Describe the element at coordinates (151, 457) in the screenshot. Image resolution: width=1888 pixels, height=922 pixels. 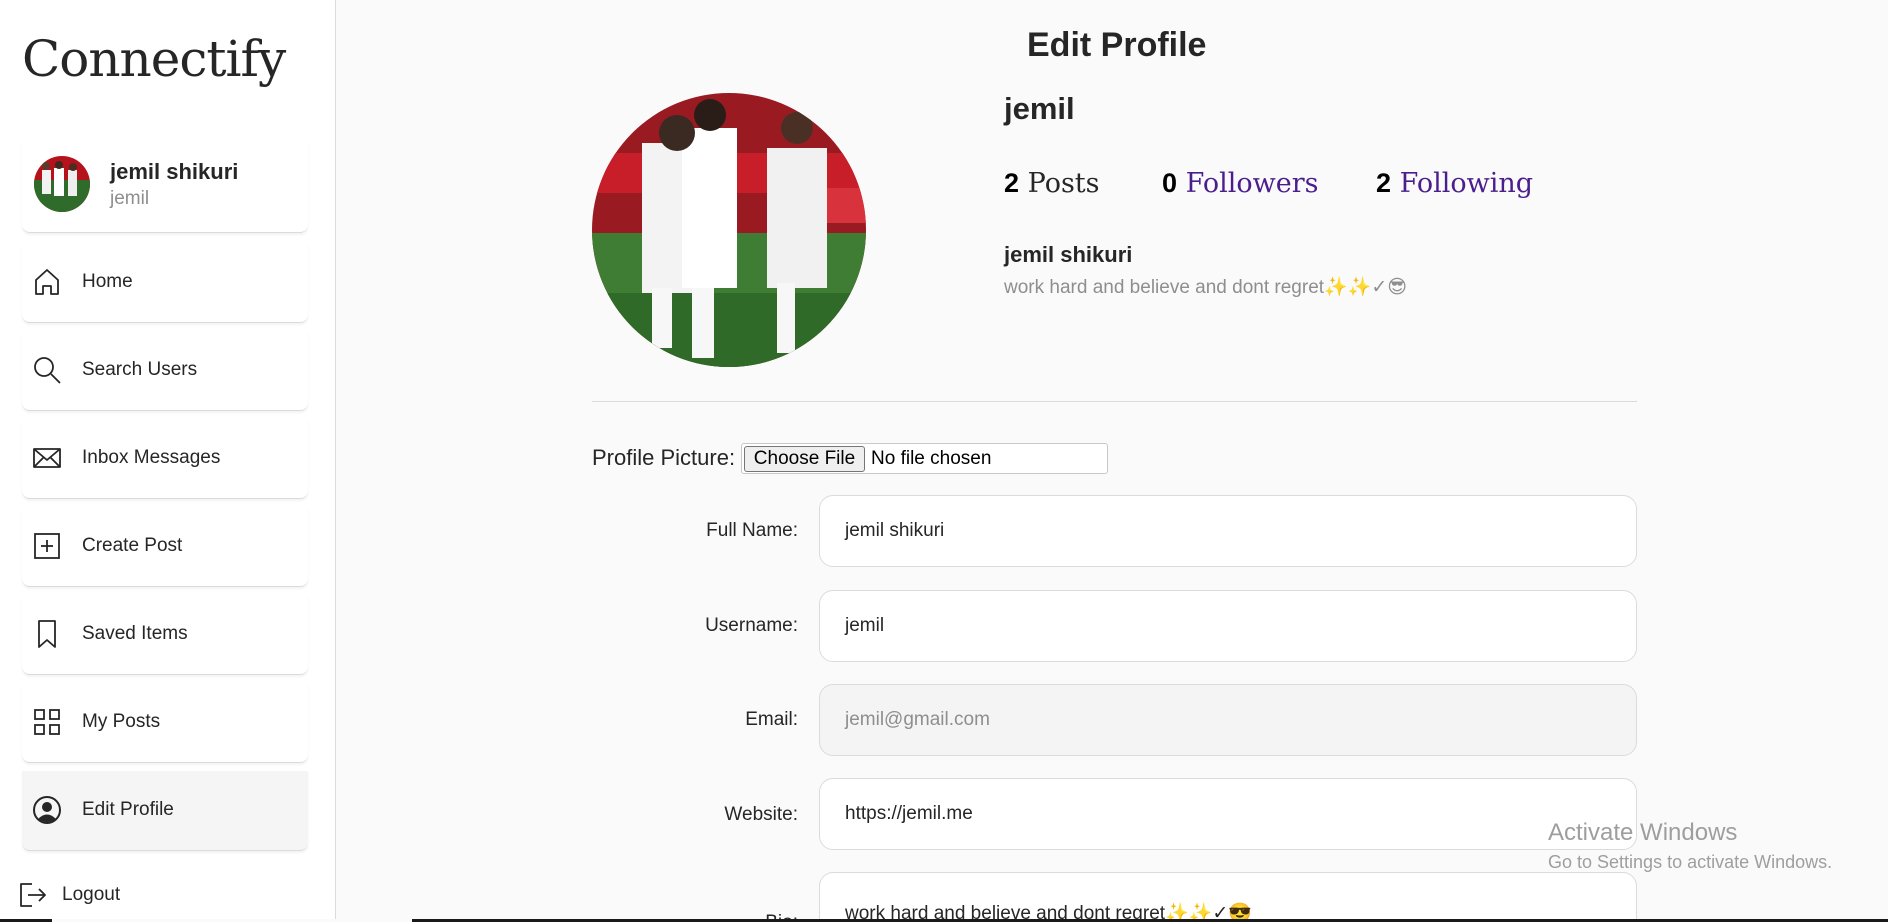
I see `sidebar-item-label: Inbox Messages` at that location.